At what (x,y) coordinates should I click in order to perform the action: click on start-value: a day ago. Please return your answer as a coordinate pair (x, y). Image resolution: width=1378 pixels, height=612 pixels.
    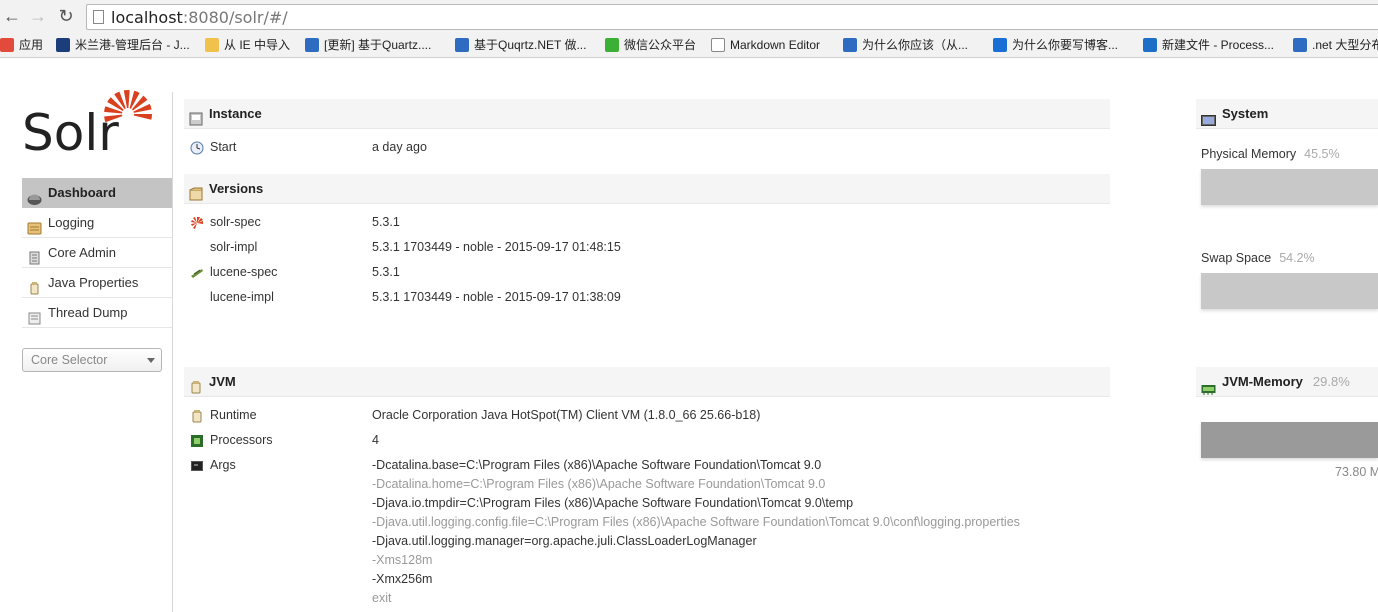
    Looking at the image, I should click on (399, 147).